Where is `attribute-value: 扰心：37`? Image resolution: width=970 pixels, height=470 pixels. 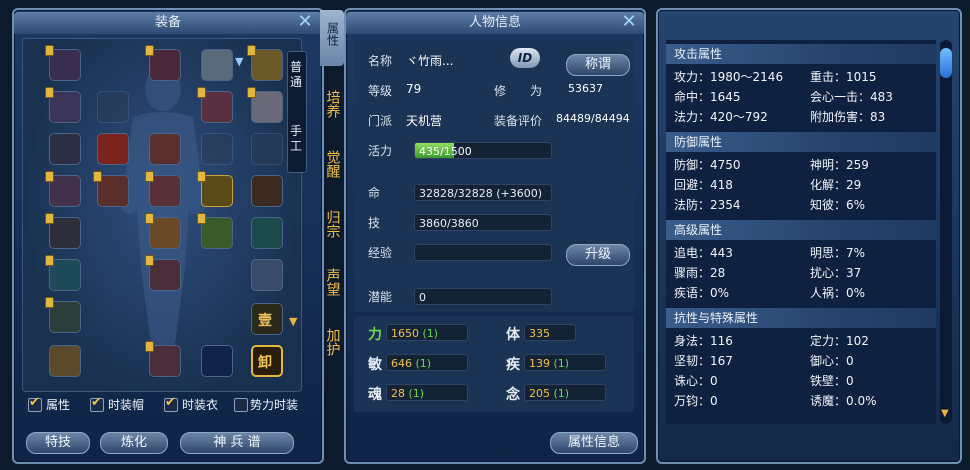
attribute-value: 扰心：37 is located at coordinates (836, 273).